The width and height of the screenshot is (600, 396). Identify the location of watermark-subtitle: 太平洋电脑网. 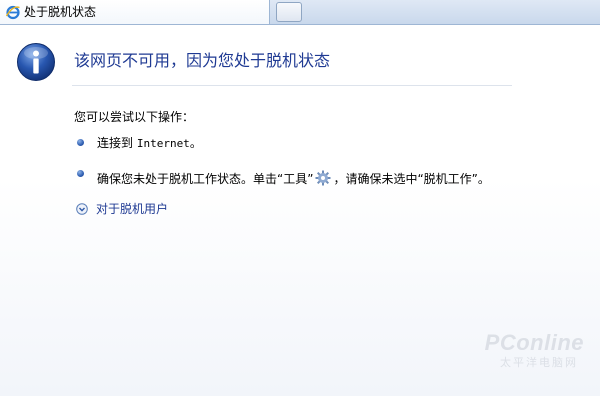
(539, 362).